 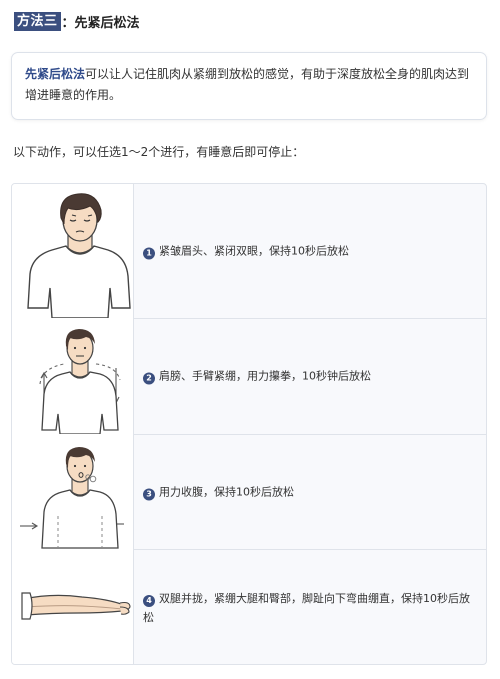 I want to click on step-text: 1 紧皱眉头、紧闭双眼，保持10秒后放松, so click(x=310, y=251).